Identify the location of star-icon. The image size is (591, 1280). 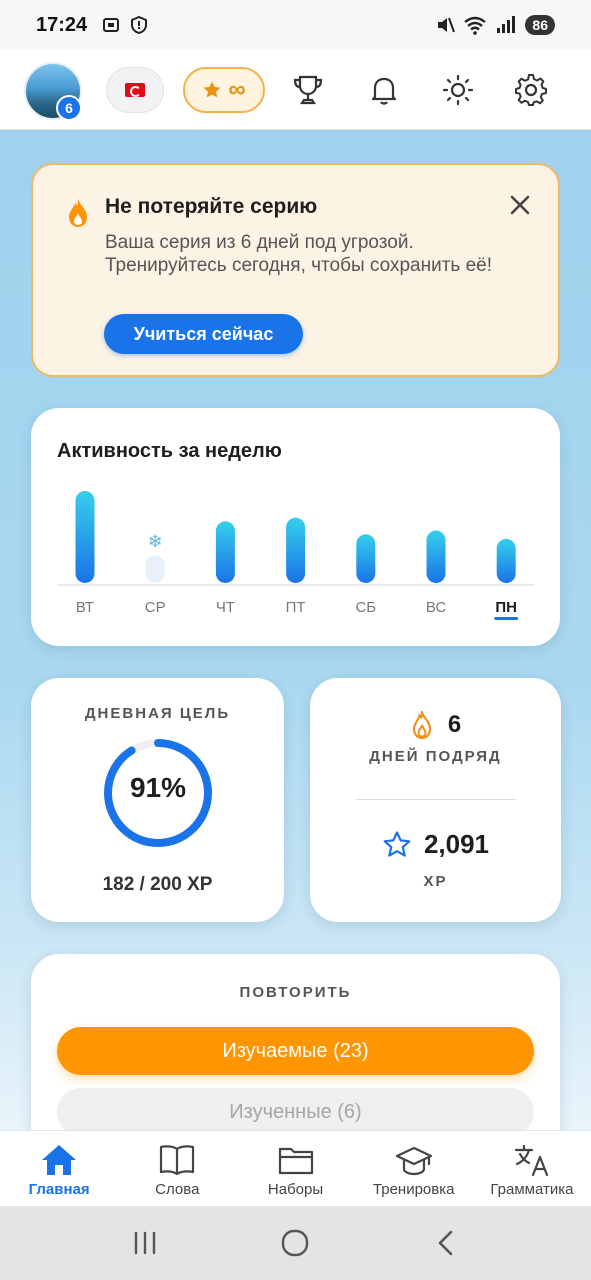
(212, 89).